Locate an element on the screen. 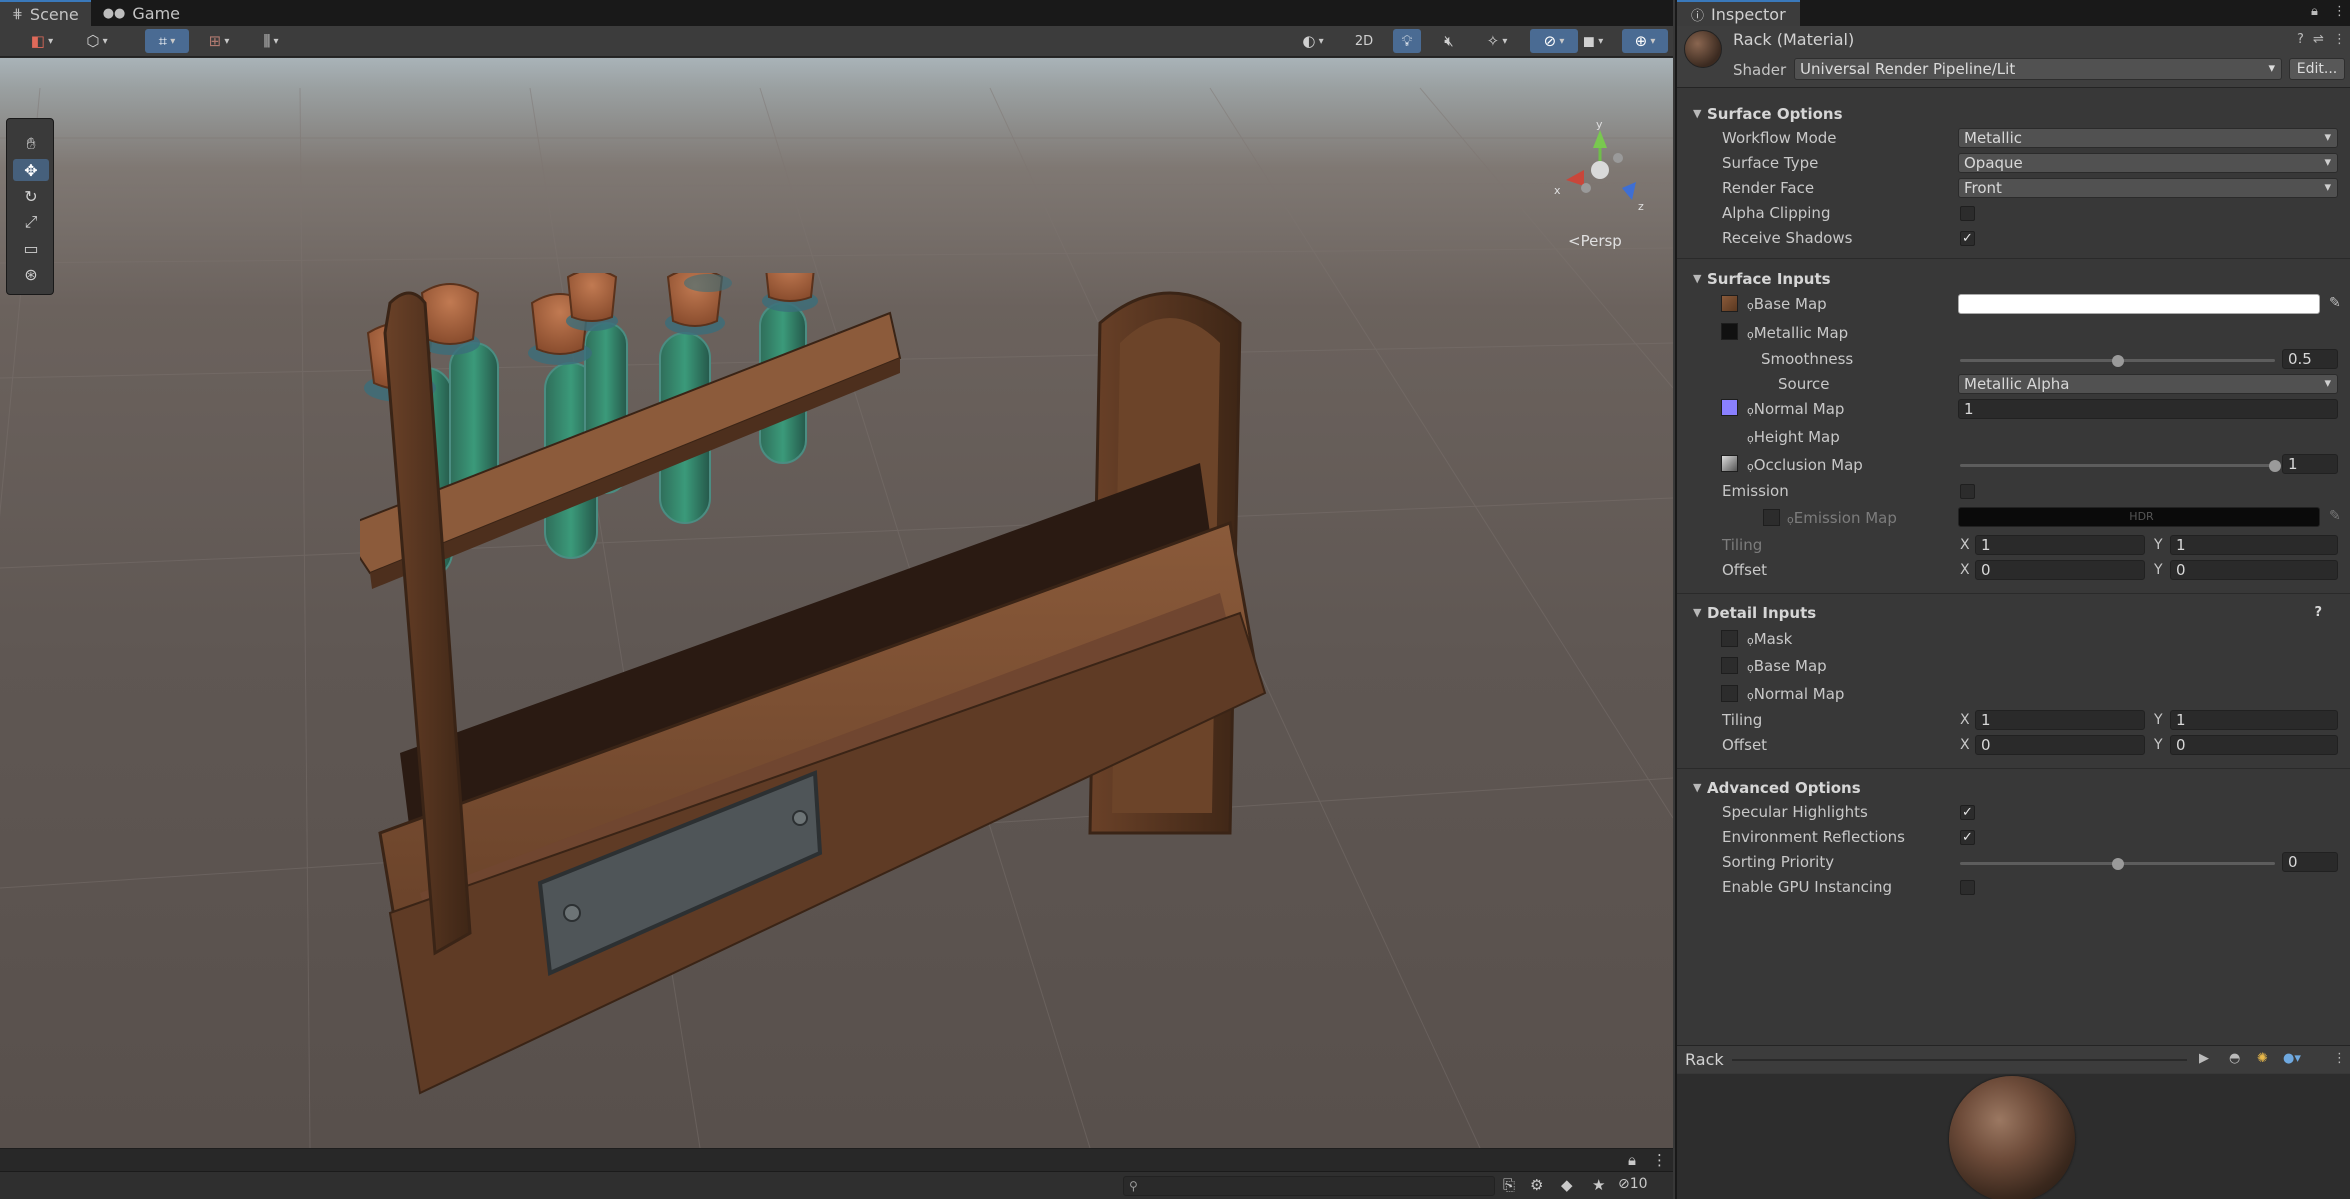 This screenshot has width=2350, height=1199. source-dropdown: Metallic Alpha is located at coordinates (2148, 384).